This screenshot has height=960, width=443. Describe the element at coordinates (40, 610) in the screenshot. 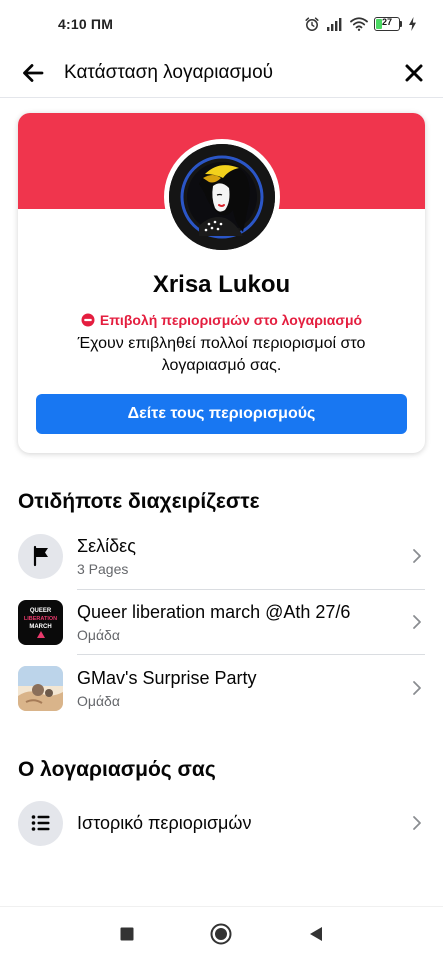

I see `thumb-text: QUEER` at that location.